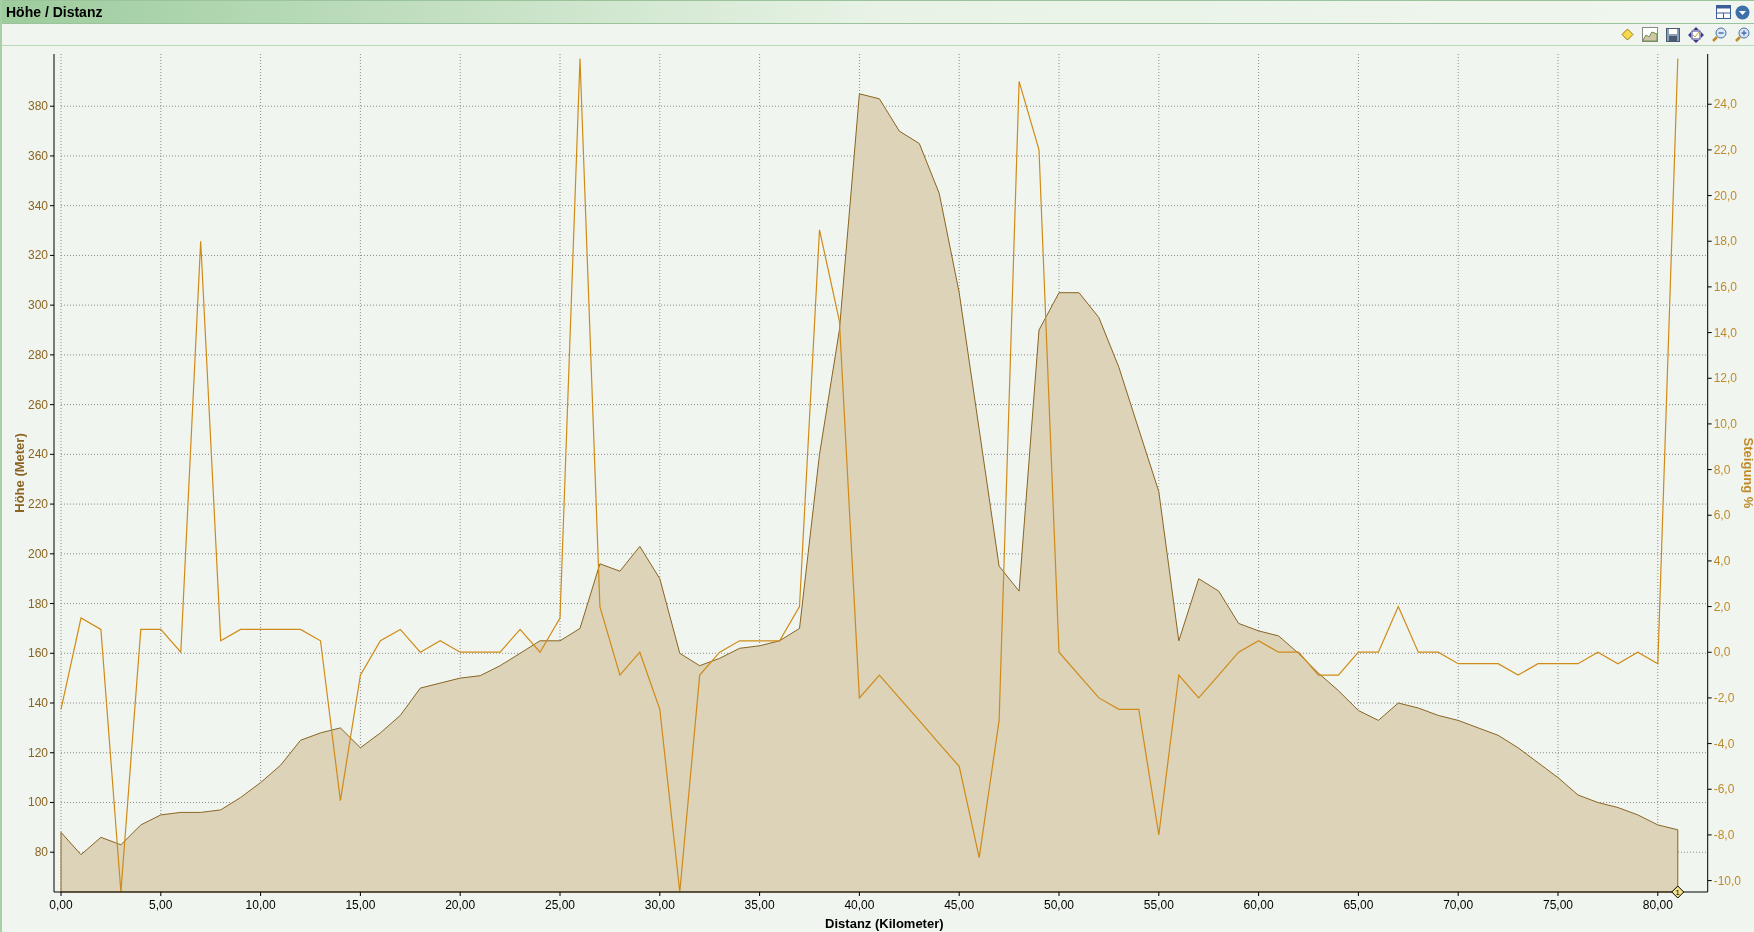  What do you see at coordinates (1558, 905) in the screenshot?
I see `tick-label: 75,00` at bounding box center [1558, 905].